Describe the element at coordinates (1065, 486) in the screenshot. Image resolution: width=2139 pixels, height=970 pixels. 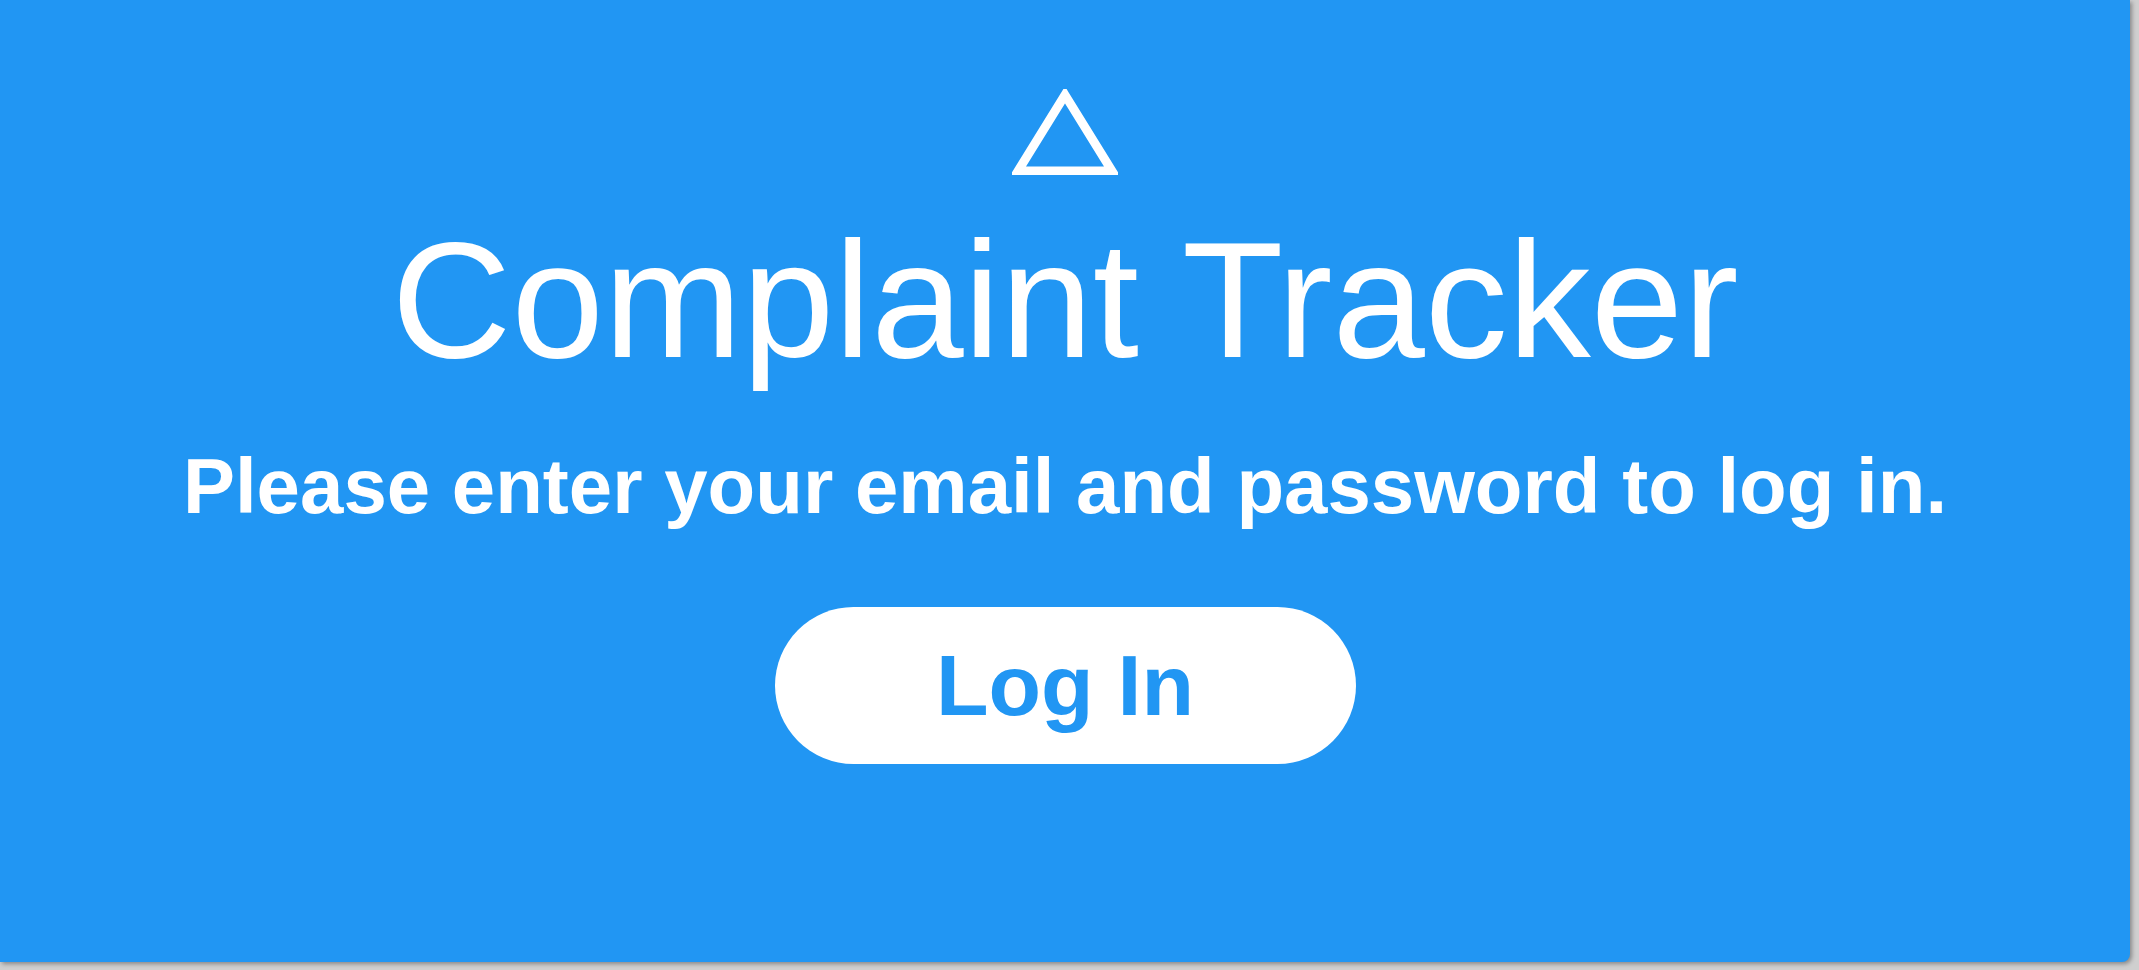
I see `login-instructions: Please enter your email and password to log in.` at that location.